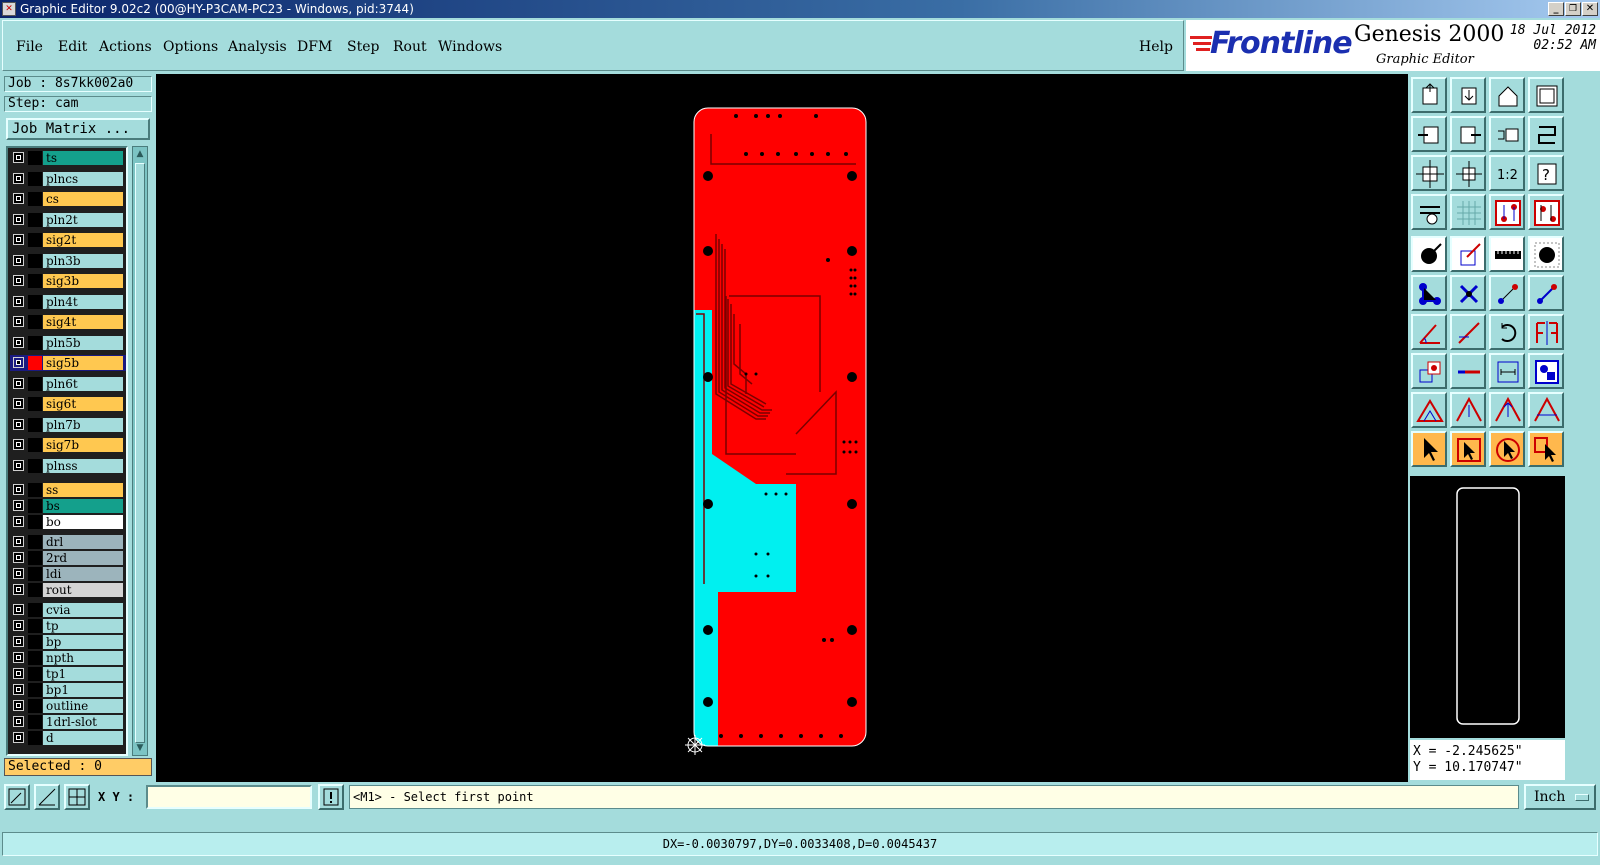 This screenshot has width=1600, height=865. What do you see at coordinates (1546, 371) in the screenshot?
I see `group-button` at bounding box center [1546, 371].